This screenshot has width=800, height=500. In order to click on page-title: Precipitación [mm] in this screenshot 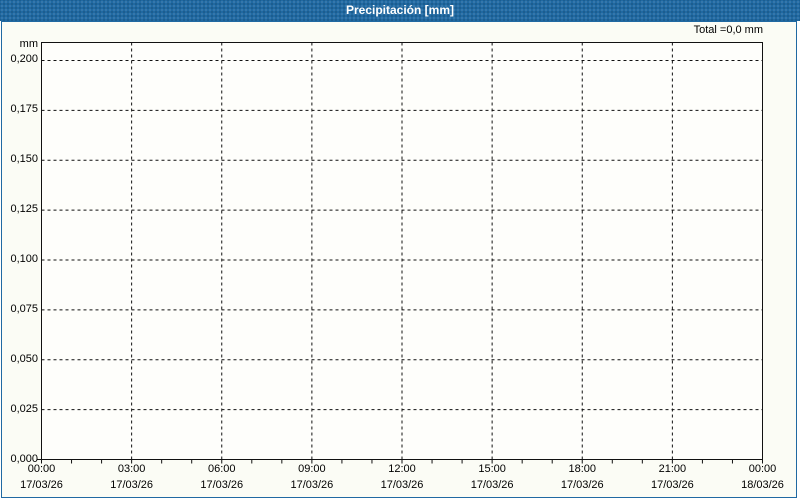, I will do `click(400, 10)`.